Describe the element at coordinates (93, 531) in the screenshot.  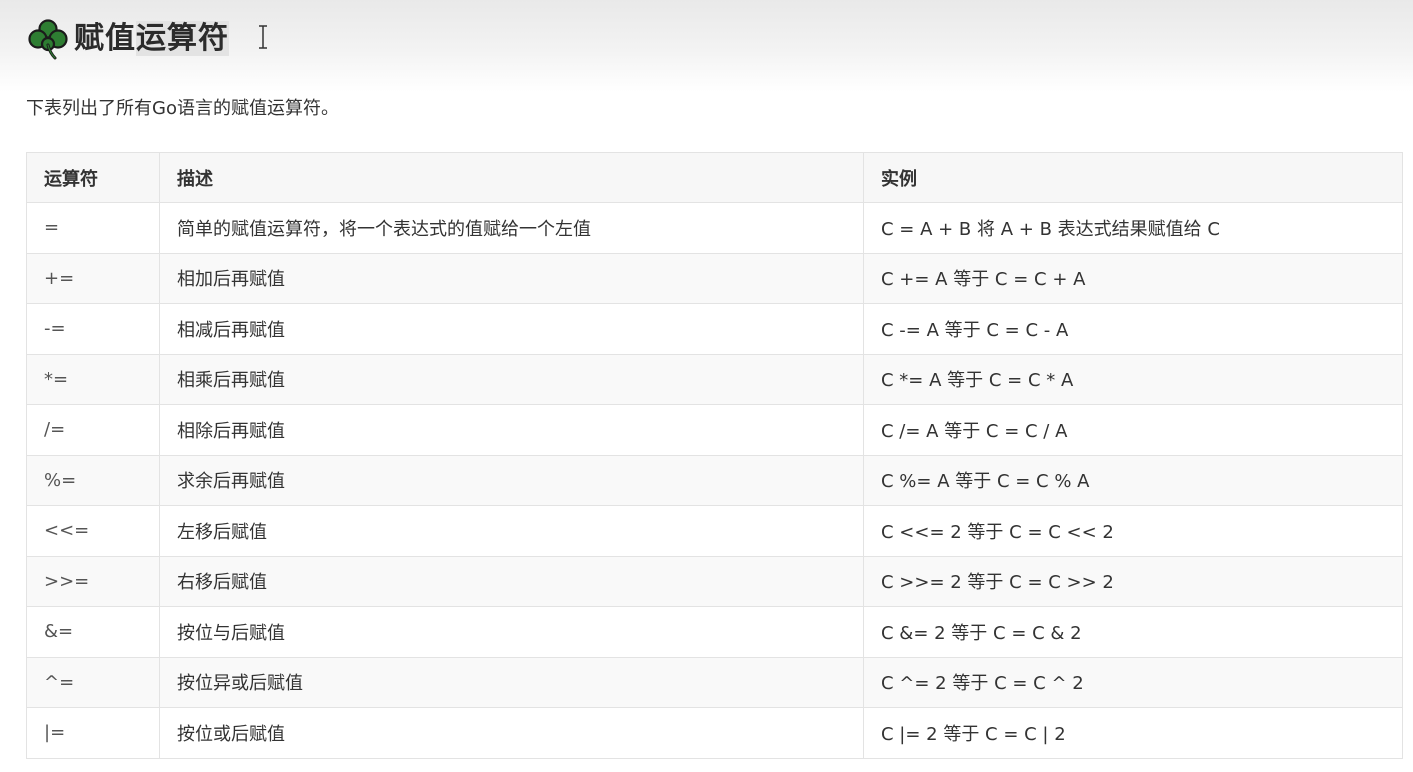
I see `operator-cell: <<=` at that location.